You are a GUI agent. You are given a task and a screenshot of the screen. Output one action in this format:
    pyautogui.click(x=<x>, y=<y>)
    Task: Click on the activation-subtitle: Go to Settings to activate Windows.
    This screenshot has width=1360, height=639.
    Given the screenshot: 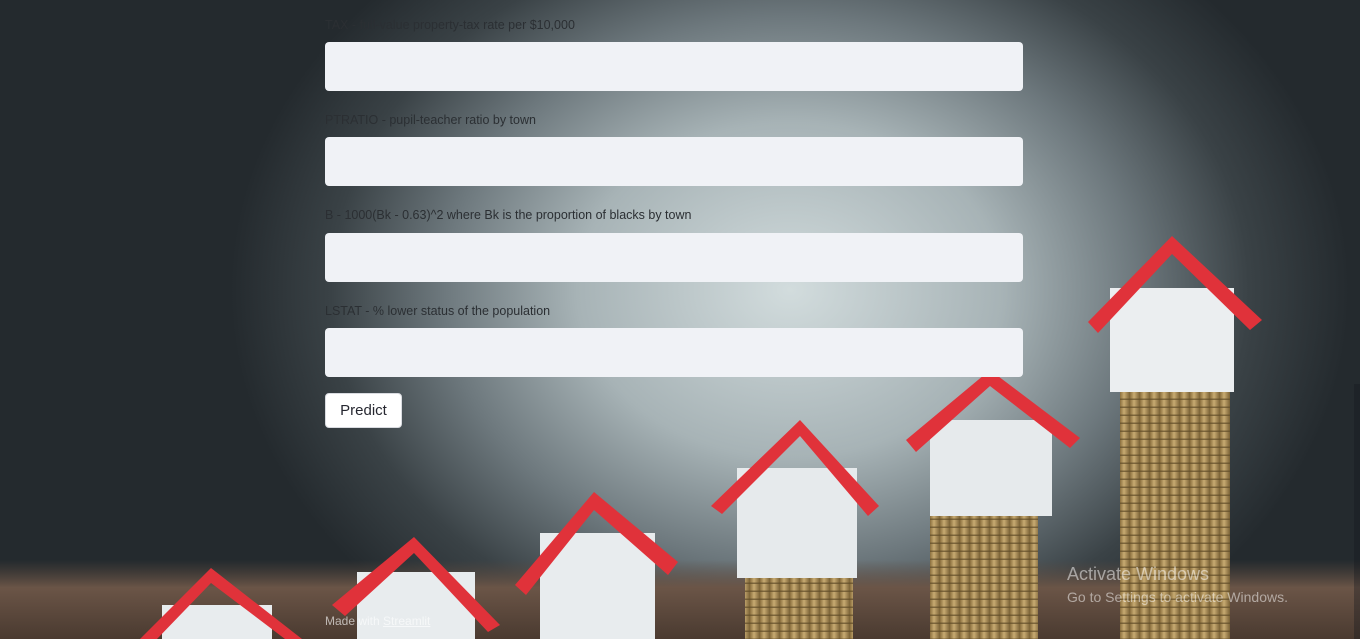 What is the action you would take?
    pyautogui.click(x=1177, y=597)
    